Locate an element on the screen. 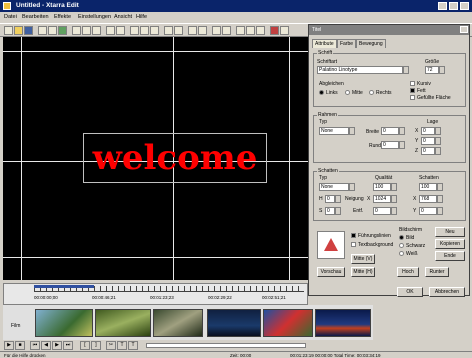 This screenshot has width=472, height=358. border-y-field: 0 is located at coordinates (428, 141).